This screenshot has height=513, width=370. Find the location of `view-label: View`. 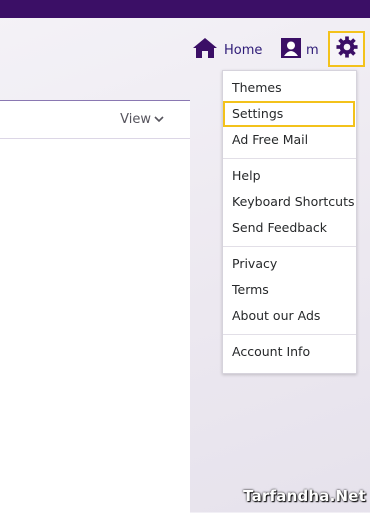

view-label: View is located at coordinates (135, 119).